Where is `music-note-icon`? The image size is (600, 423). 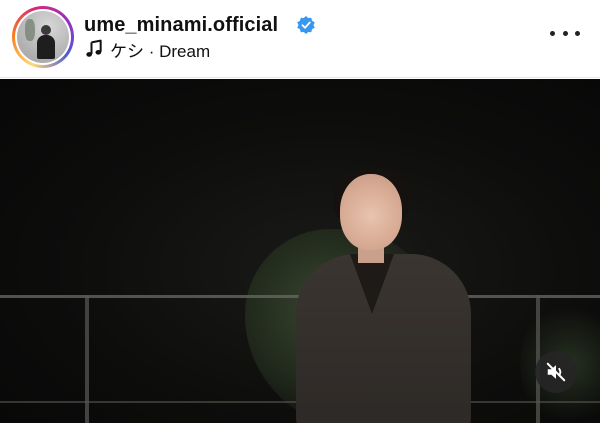 music-note-icon is located at coordinates (94, 48).